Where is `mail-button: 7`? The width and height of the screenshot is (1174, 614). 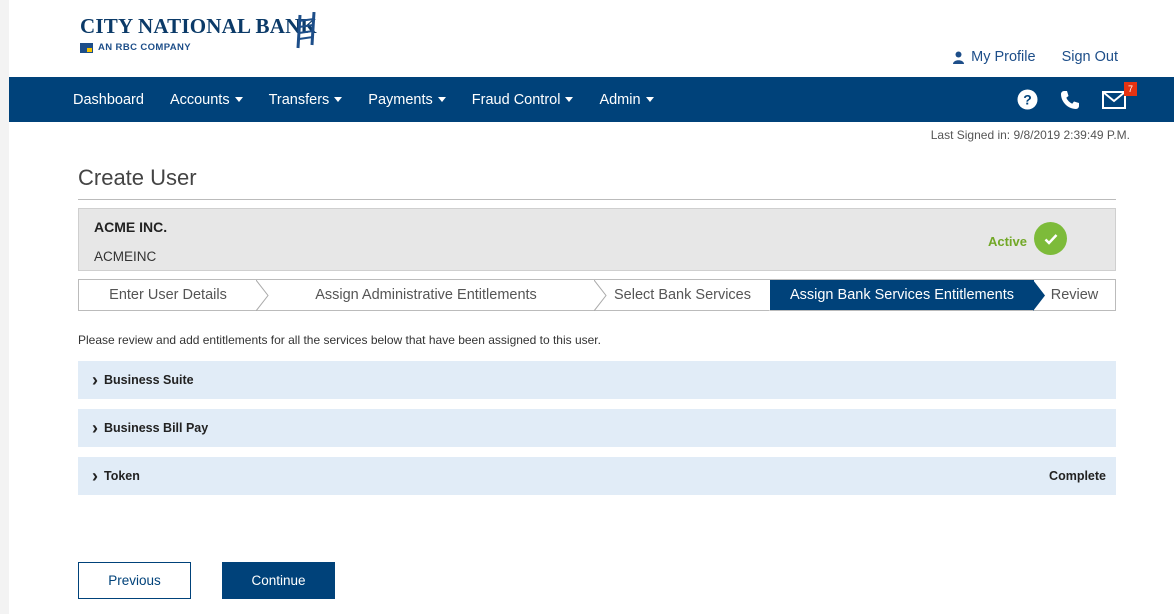
mail-button: 7 is located at coordinates (1119, 95).